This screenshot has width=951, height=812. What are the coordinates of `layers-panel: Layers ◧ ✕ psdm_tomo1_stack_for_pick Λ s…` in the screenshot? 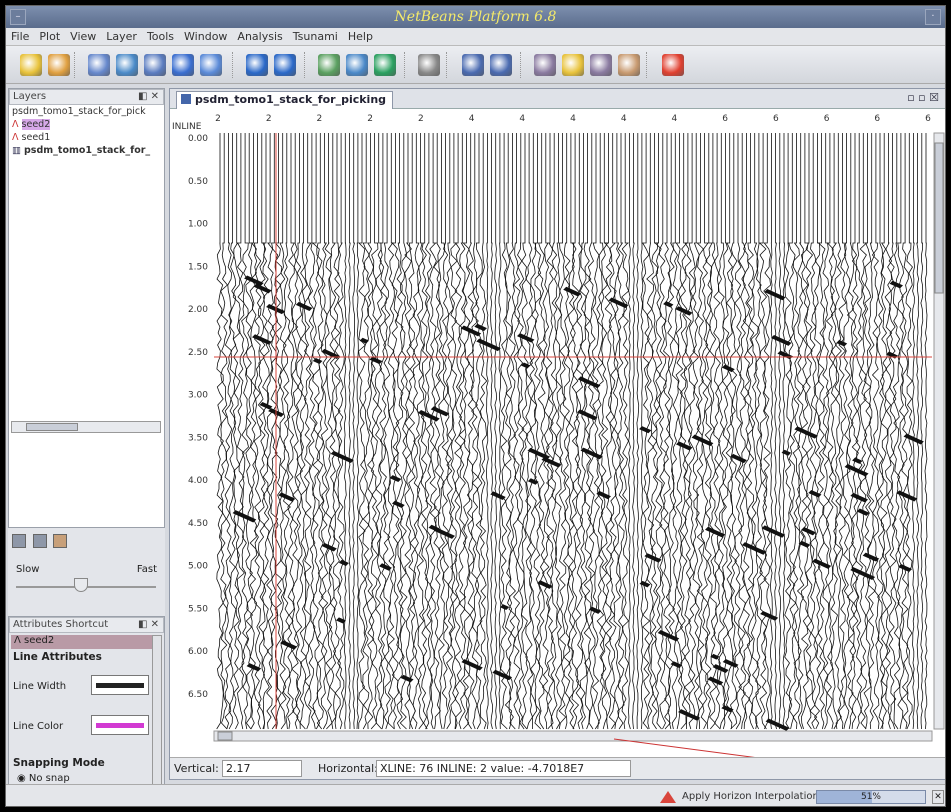 It's located at (86, 308).